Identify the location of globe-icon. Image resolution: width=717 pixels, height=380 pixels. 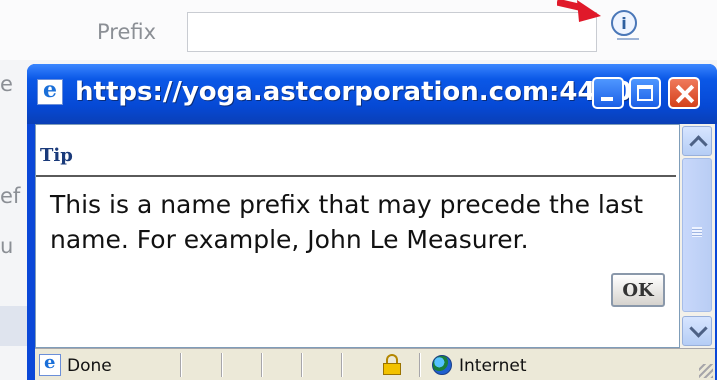
(442, 365).